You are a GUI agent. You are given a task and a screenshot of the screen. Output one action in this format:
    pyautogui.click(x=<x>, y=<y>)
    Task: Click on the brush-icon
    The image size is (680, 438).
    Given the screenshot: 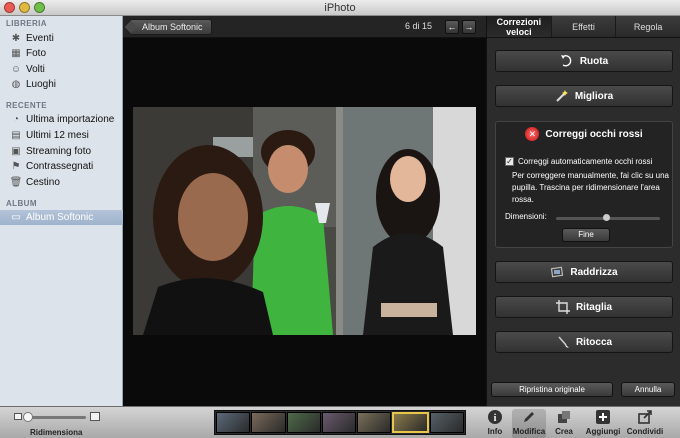 What is the action you would take?
    pyautogui.click(x=563, y=342)
    